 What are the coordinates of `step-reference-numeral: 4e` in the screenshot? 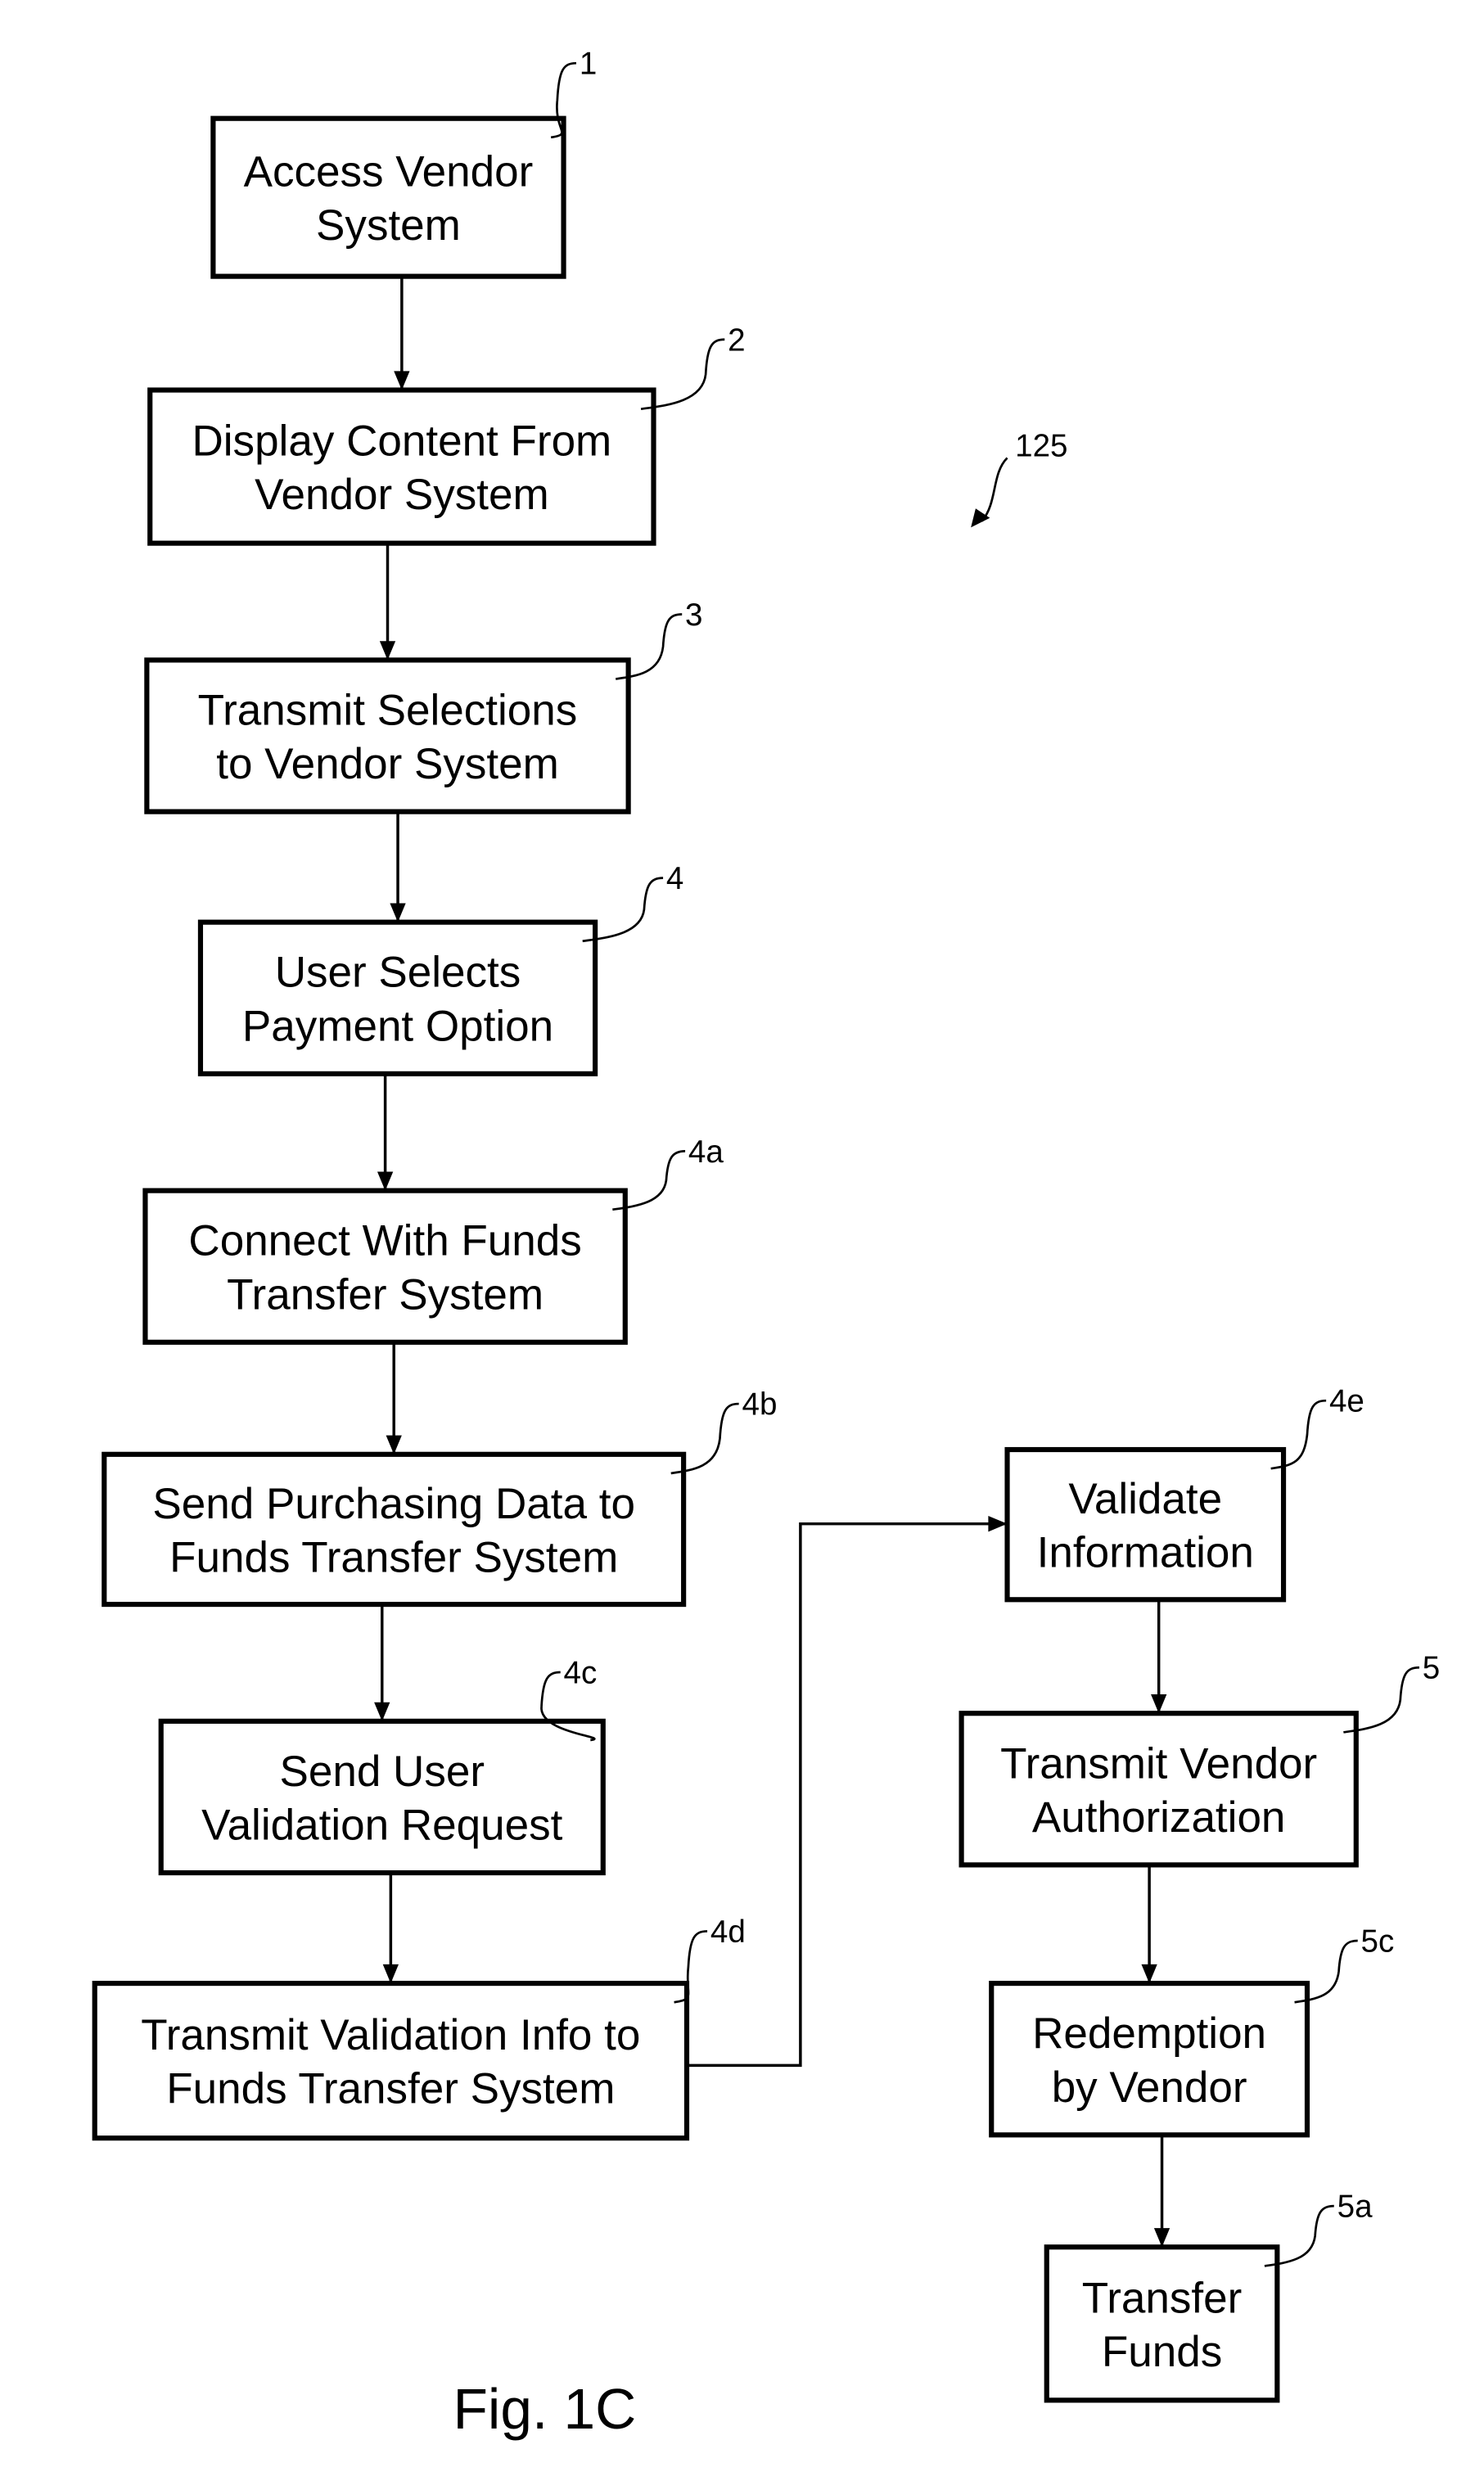 It's located at (1346, 1401).